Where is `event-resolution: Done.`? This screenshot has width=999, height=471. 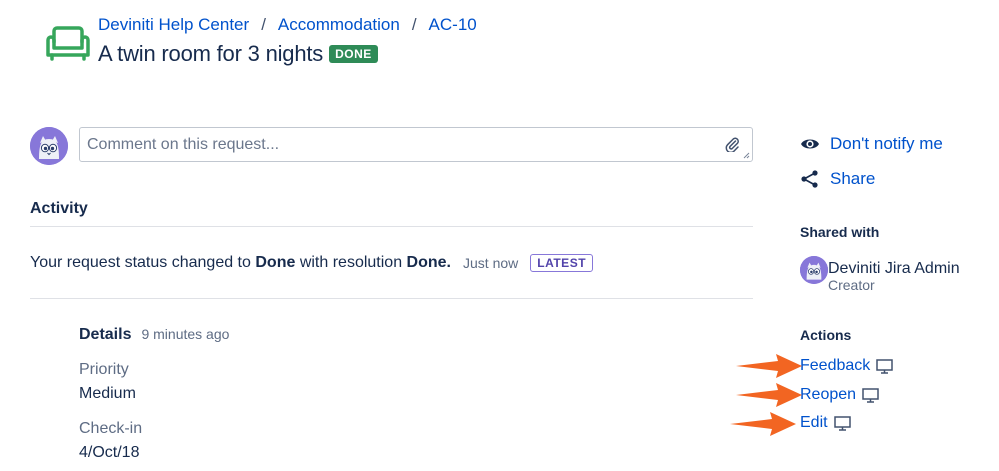 event-resolution: Done. is located at coordinates (428, 262).